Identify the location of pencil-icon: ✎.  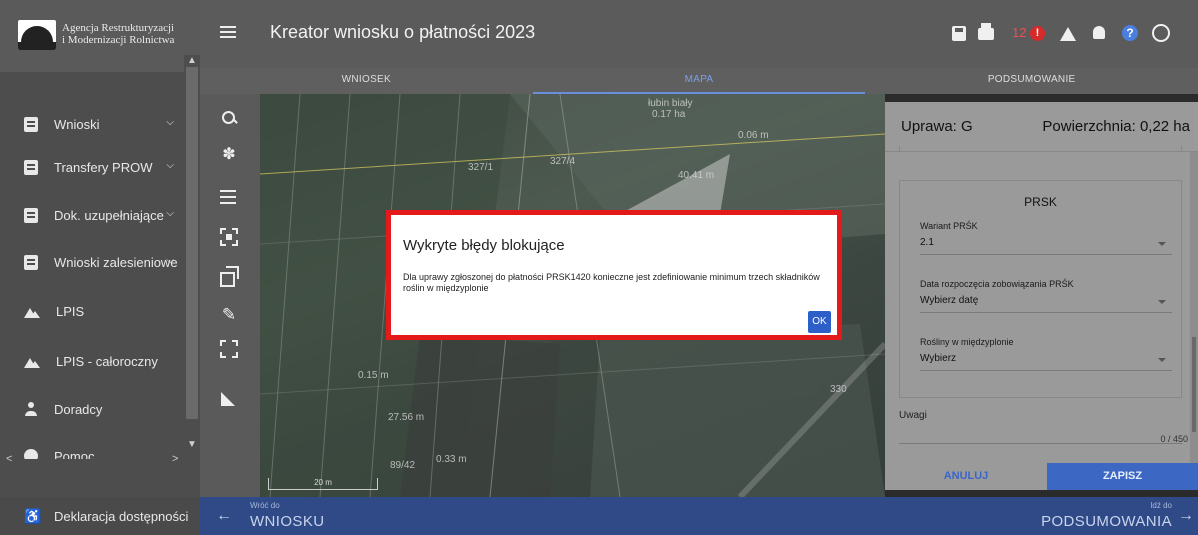
(229, 314).